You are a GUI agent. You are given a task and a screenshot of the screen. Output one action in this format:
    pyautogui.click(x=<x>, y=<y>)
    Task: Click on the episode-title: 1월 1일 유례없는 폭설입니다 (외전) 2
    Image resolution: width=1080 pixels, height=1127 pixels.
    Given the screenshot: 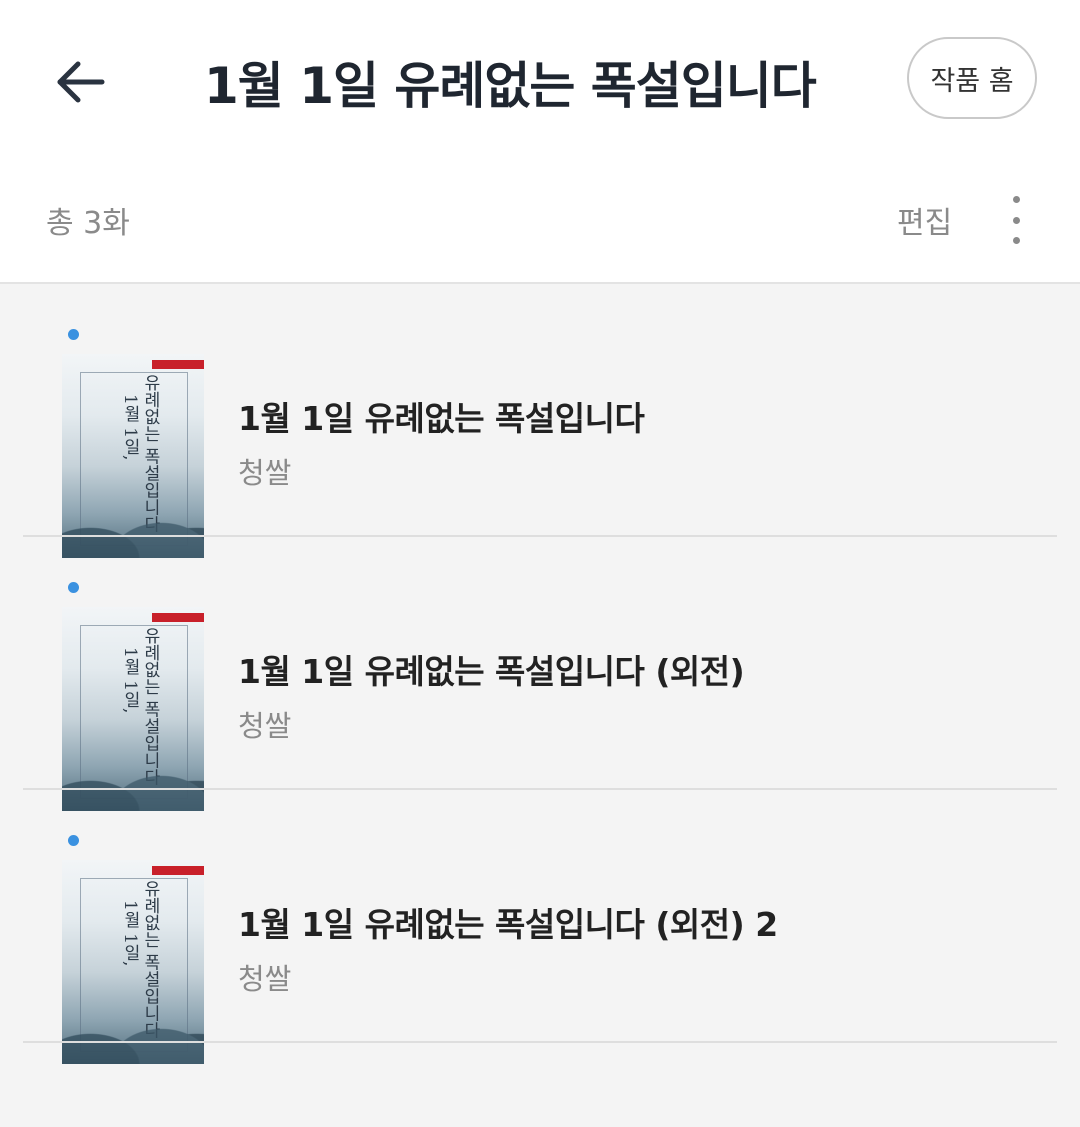 What is the action you would take?
    pyautogui.click(x=508, y=924)
    